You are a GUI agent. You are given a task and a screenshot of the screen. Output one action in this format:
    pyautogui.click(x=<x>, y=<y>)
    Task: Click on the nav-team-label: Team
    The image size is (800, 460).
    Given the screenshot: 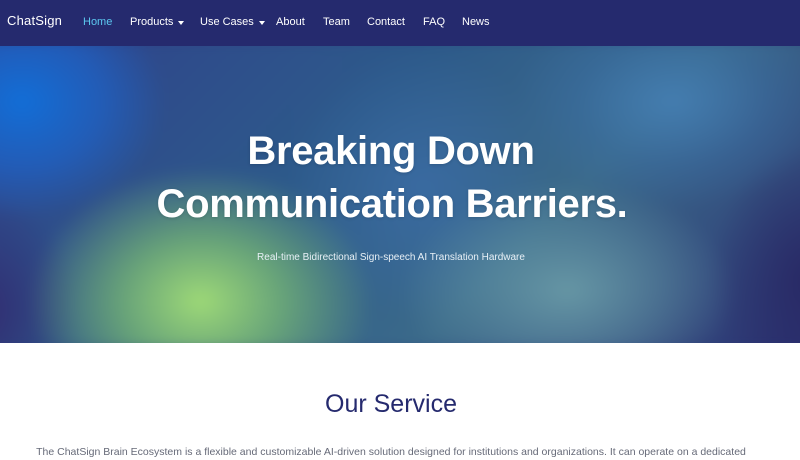 What is the action you would take?
    pyautogui.click(x=336, y=22)
    